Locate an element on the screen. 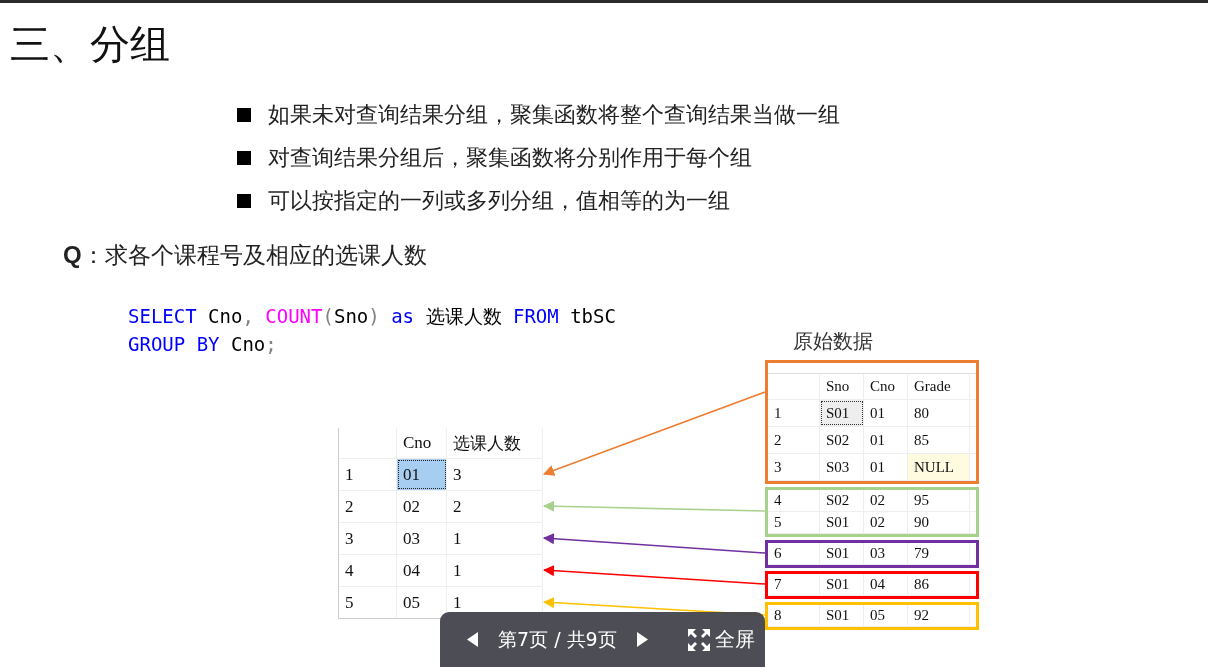 This screenshot has height=667, width=1208. slide-title: 三、分组 is located at coordinates (90, 44).